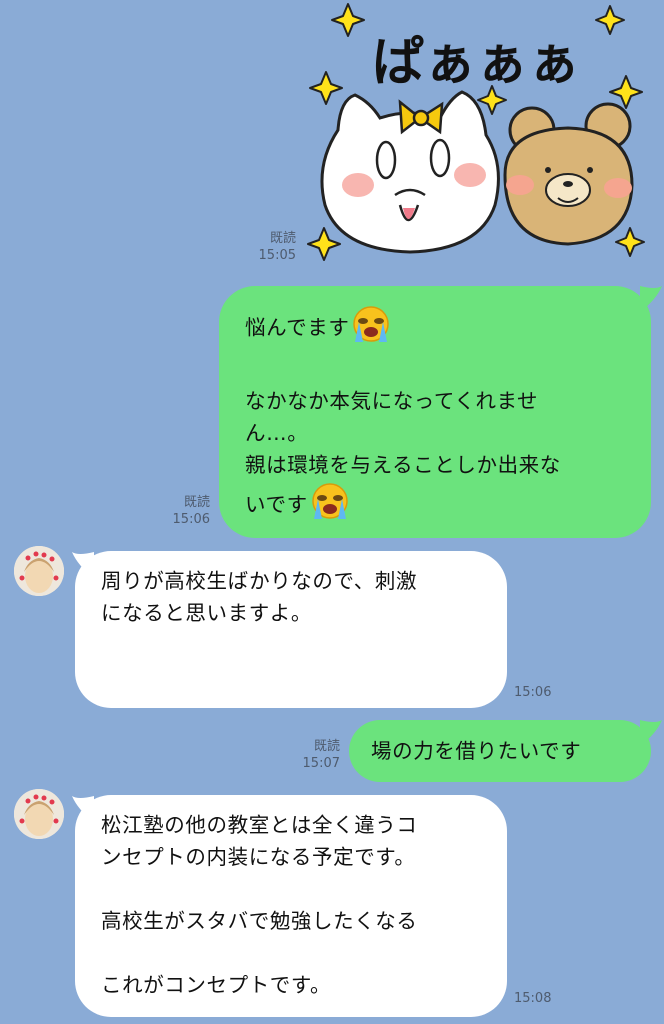  What do you see at coordinates (435, 505) in the screenshot?
I see `message-line: いです` at bounding box center [435, 505].